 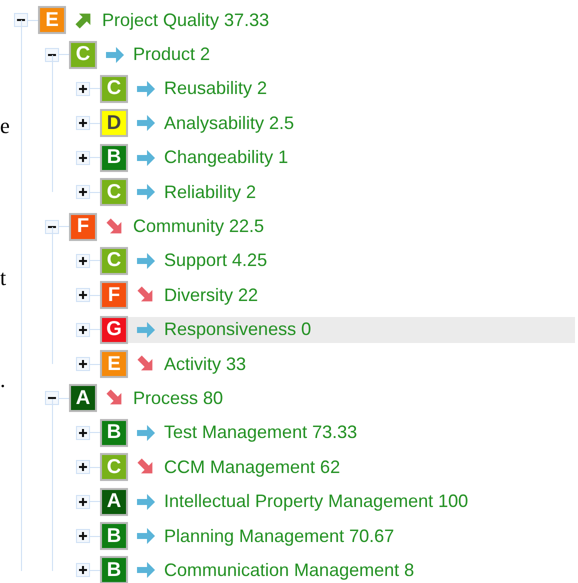 I want to click on tree-item: CCM Management 62, so click(x=351, y=467).